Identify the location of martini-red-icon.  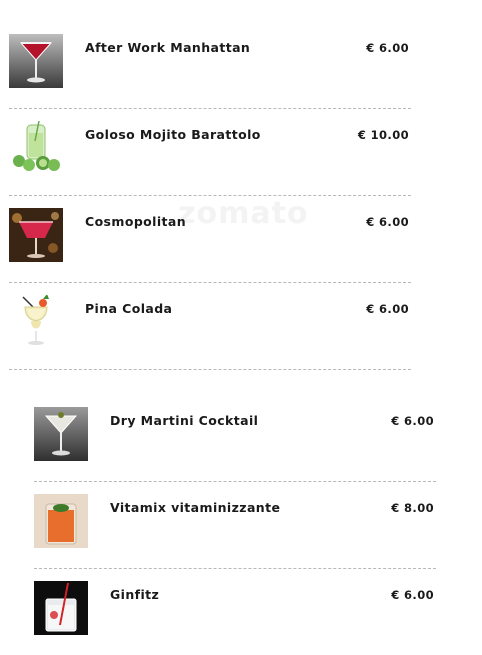
(36, 61).